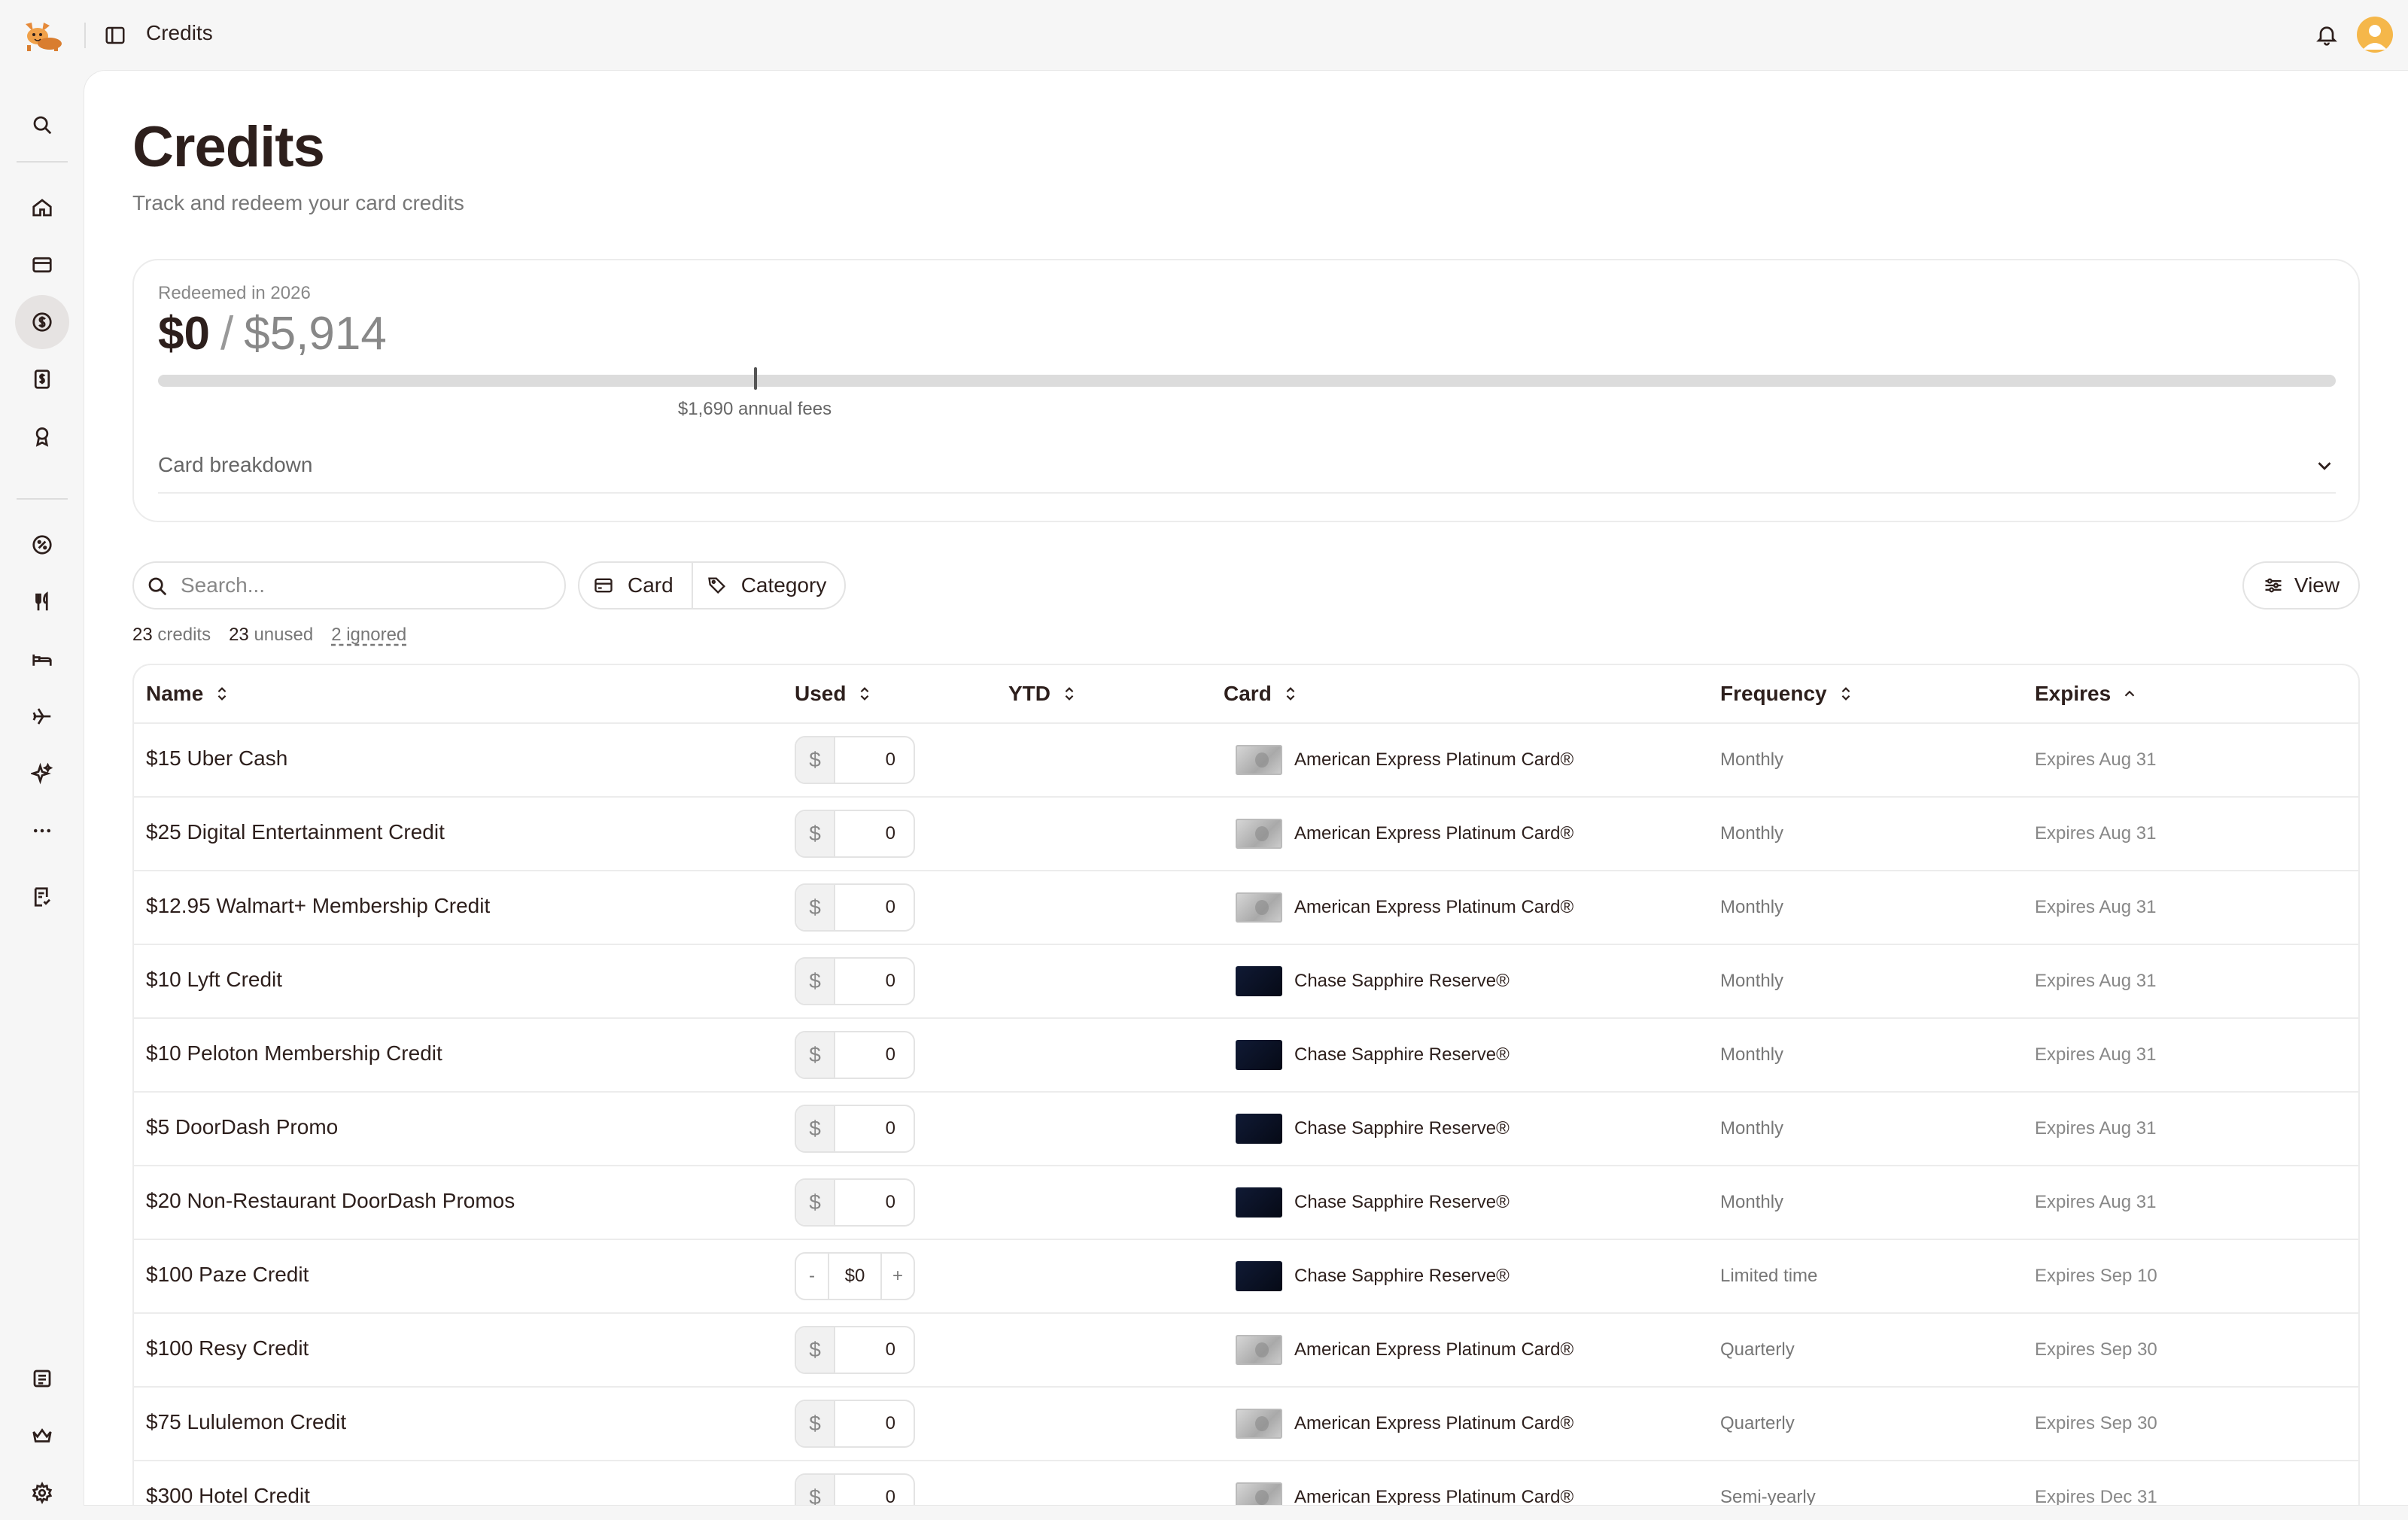  What do you see at coordinates (855, 1276) in the screenshot?
I see `used-amount-value: $0` at bounding box center [855, 1276].